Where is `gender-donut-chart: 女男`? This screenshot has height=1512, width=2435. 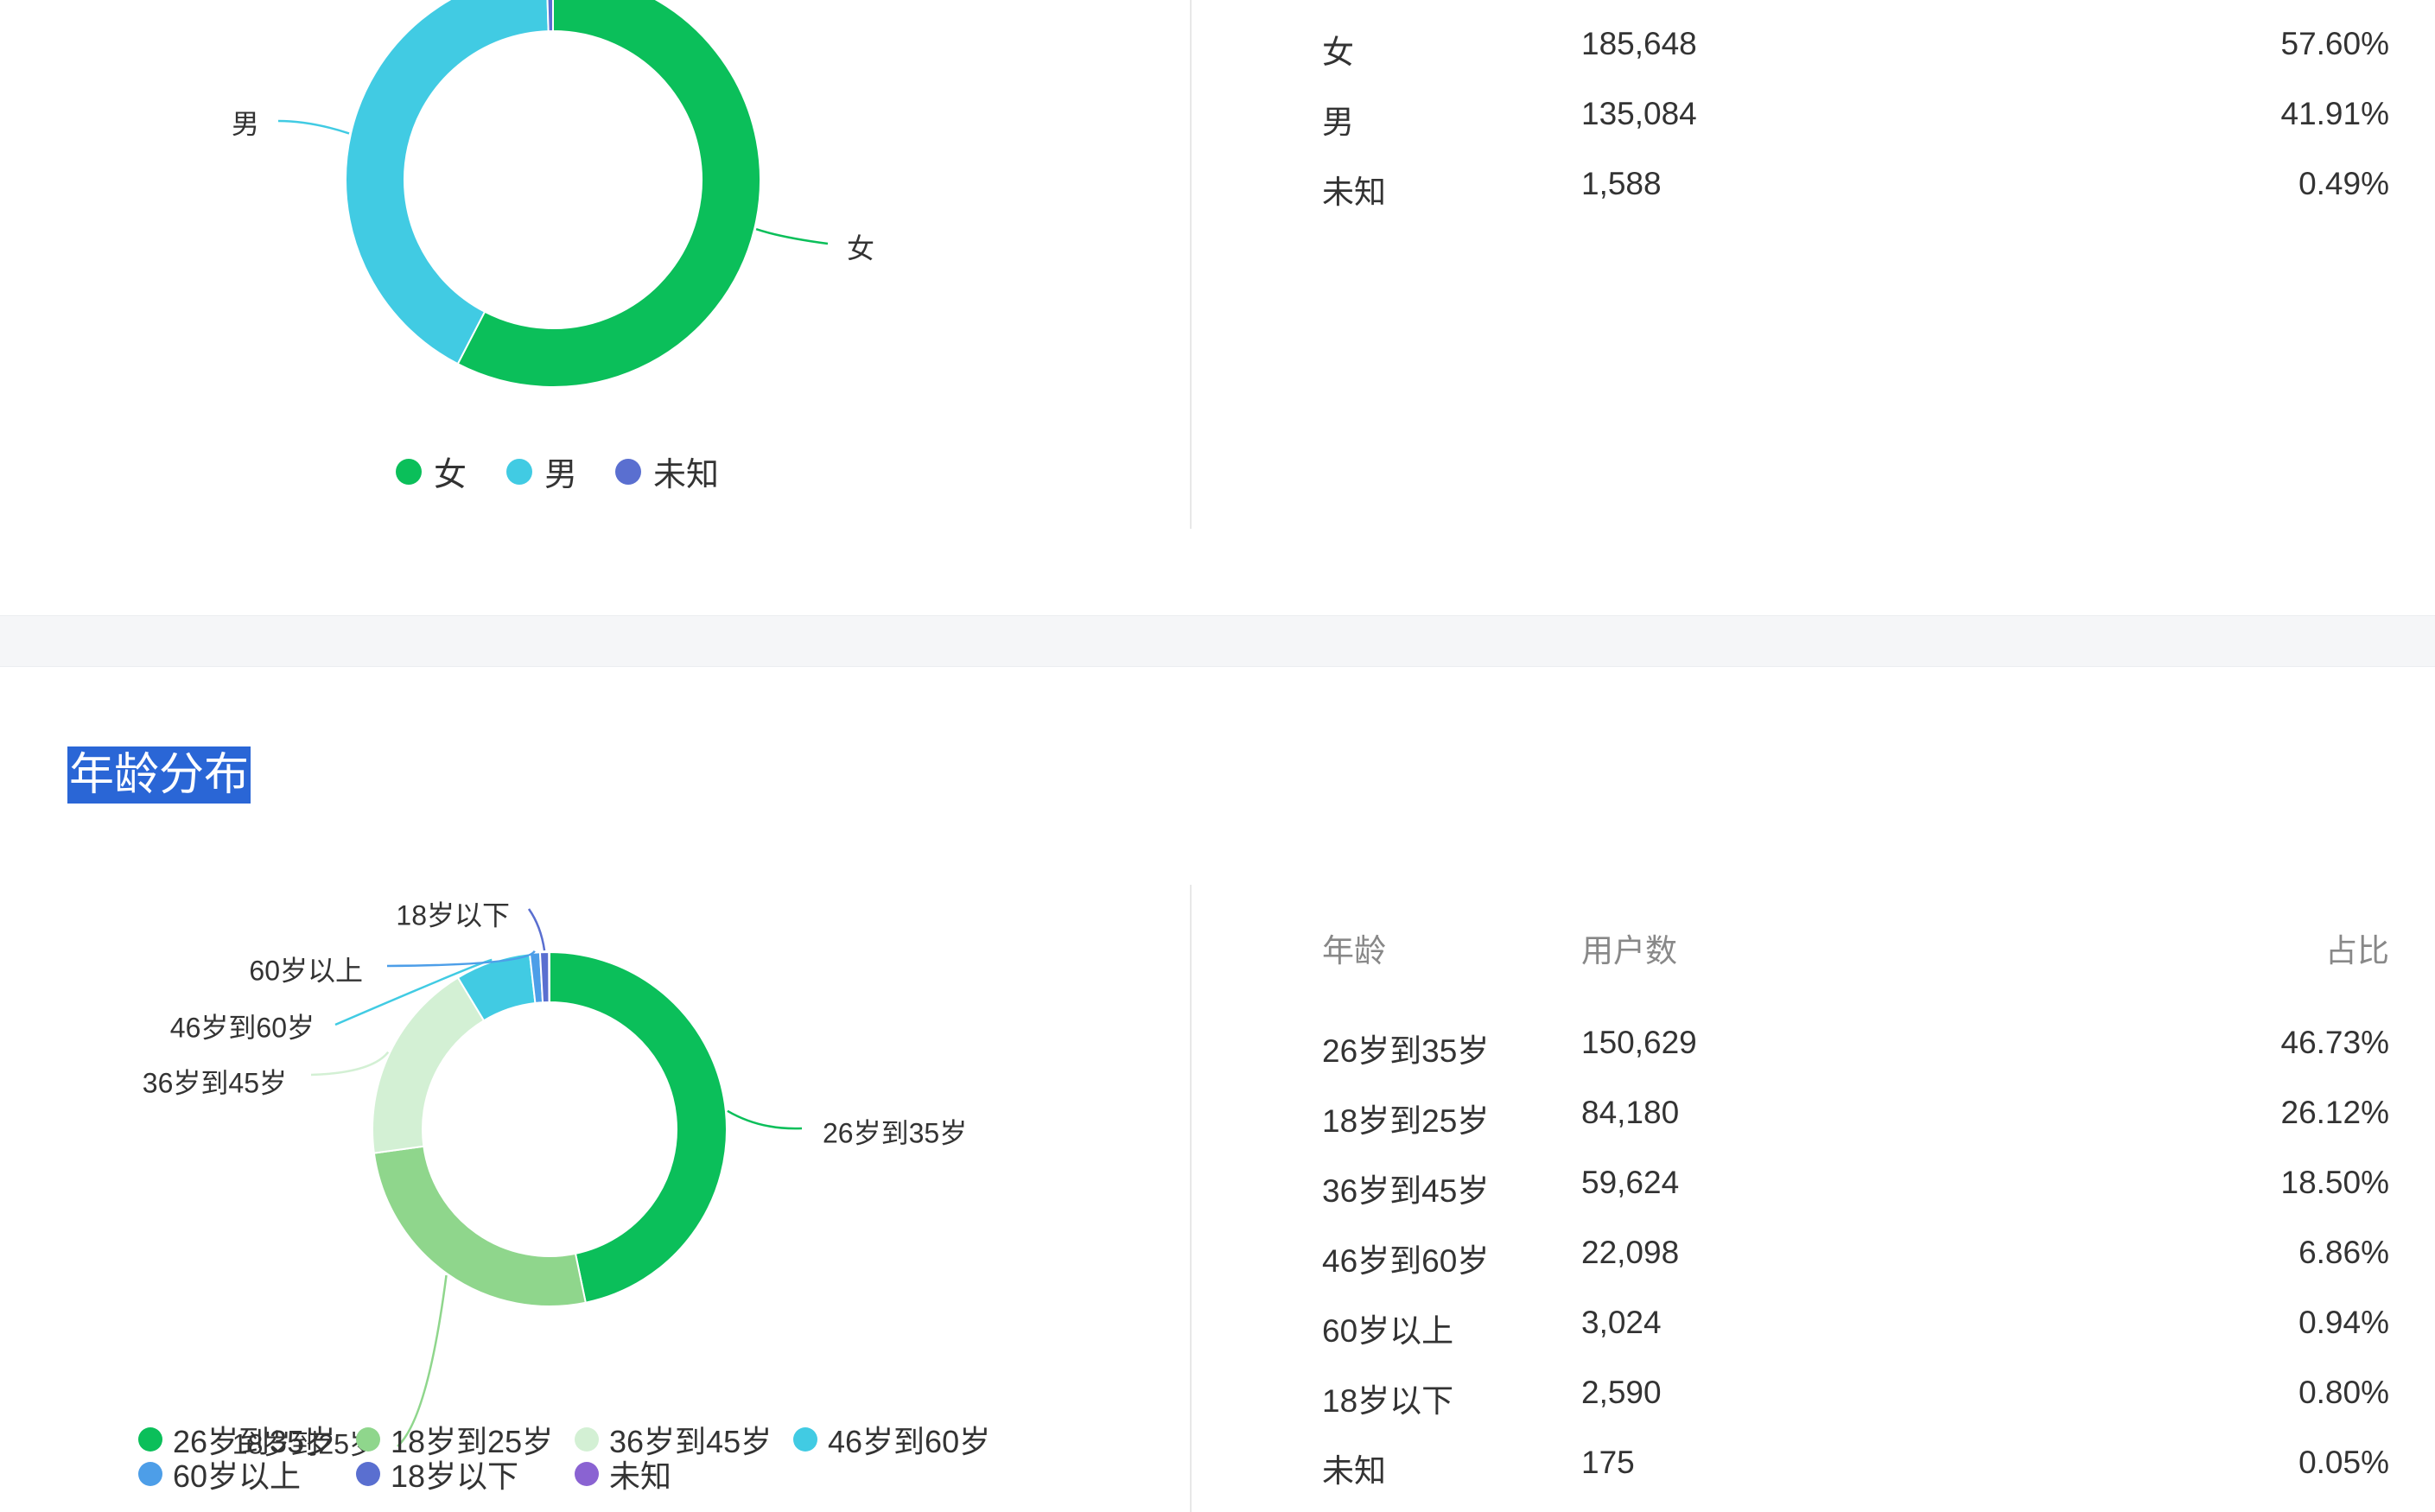 gender-donut-chart: 女男 is located at coordinates (553, 194).